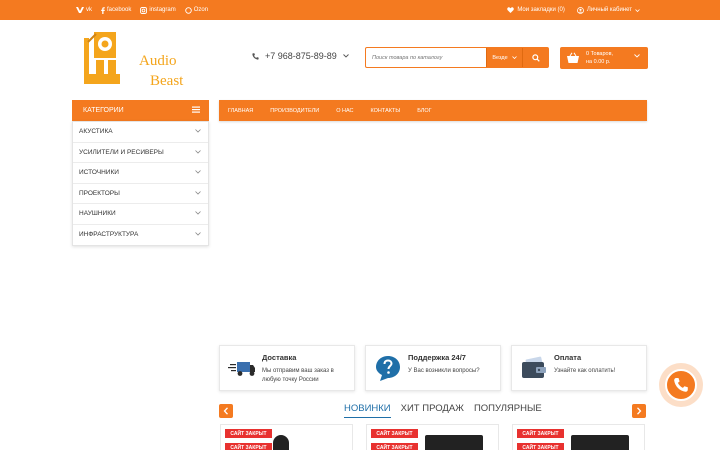 The image size is (720, 450). What do you see at coordinates (504, 57) in the screenshot?
I see `search-scope-select: Везде` at bounding box center [504, 57].